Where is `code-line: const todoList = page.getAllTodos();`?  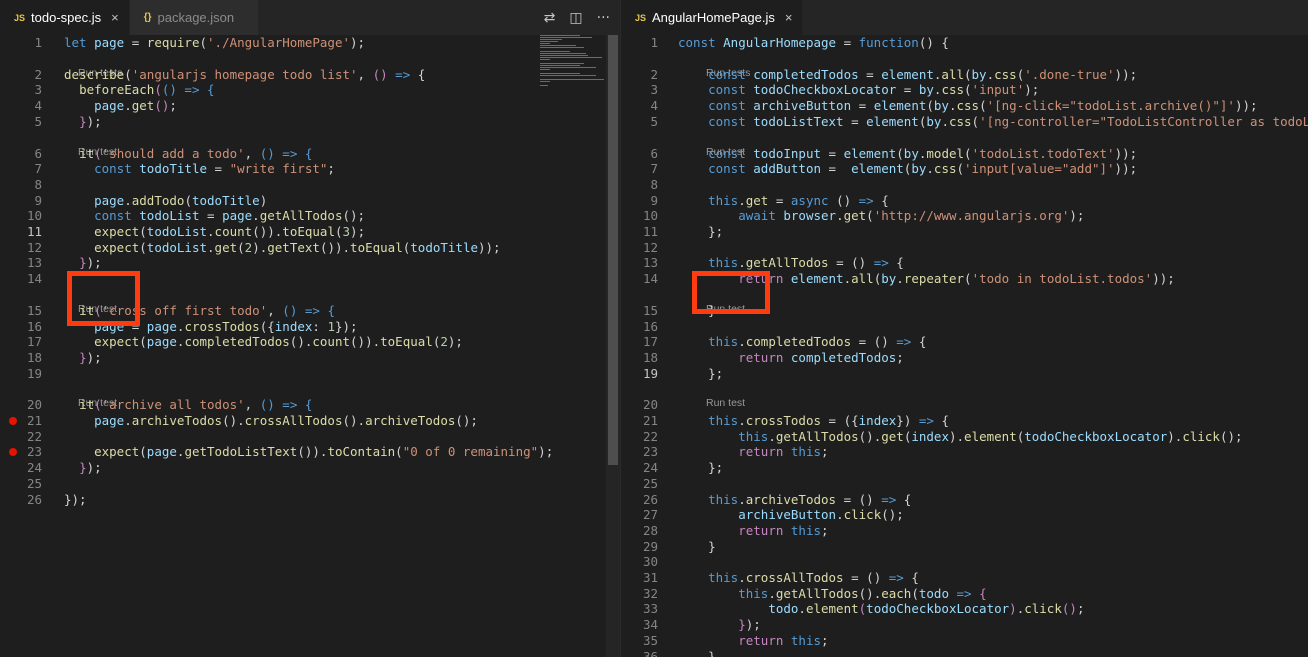 code-line: const todoList = page.getAllTodos(); is located at coordinates (214, 216).